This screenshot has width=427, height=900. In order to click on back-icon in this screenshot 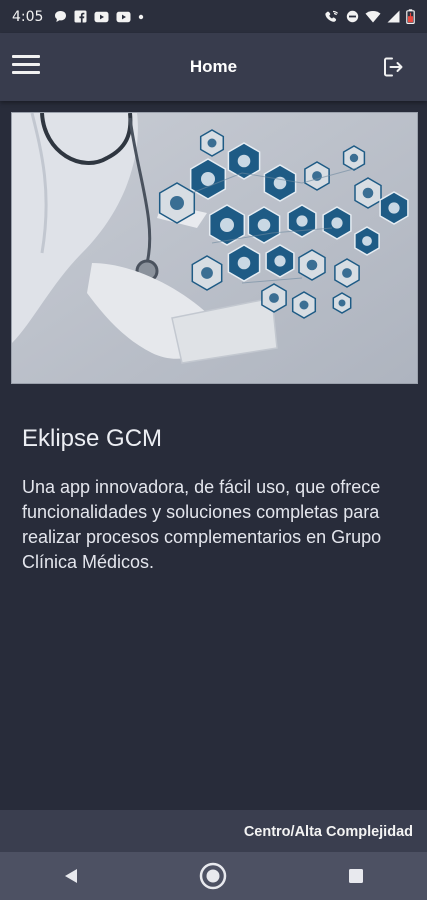, I will do `click(71, 876)`.